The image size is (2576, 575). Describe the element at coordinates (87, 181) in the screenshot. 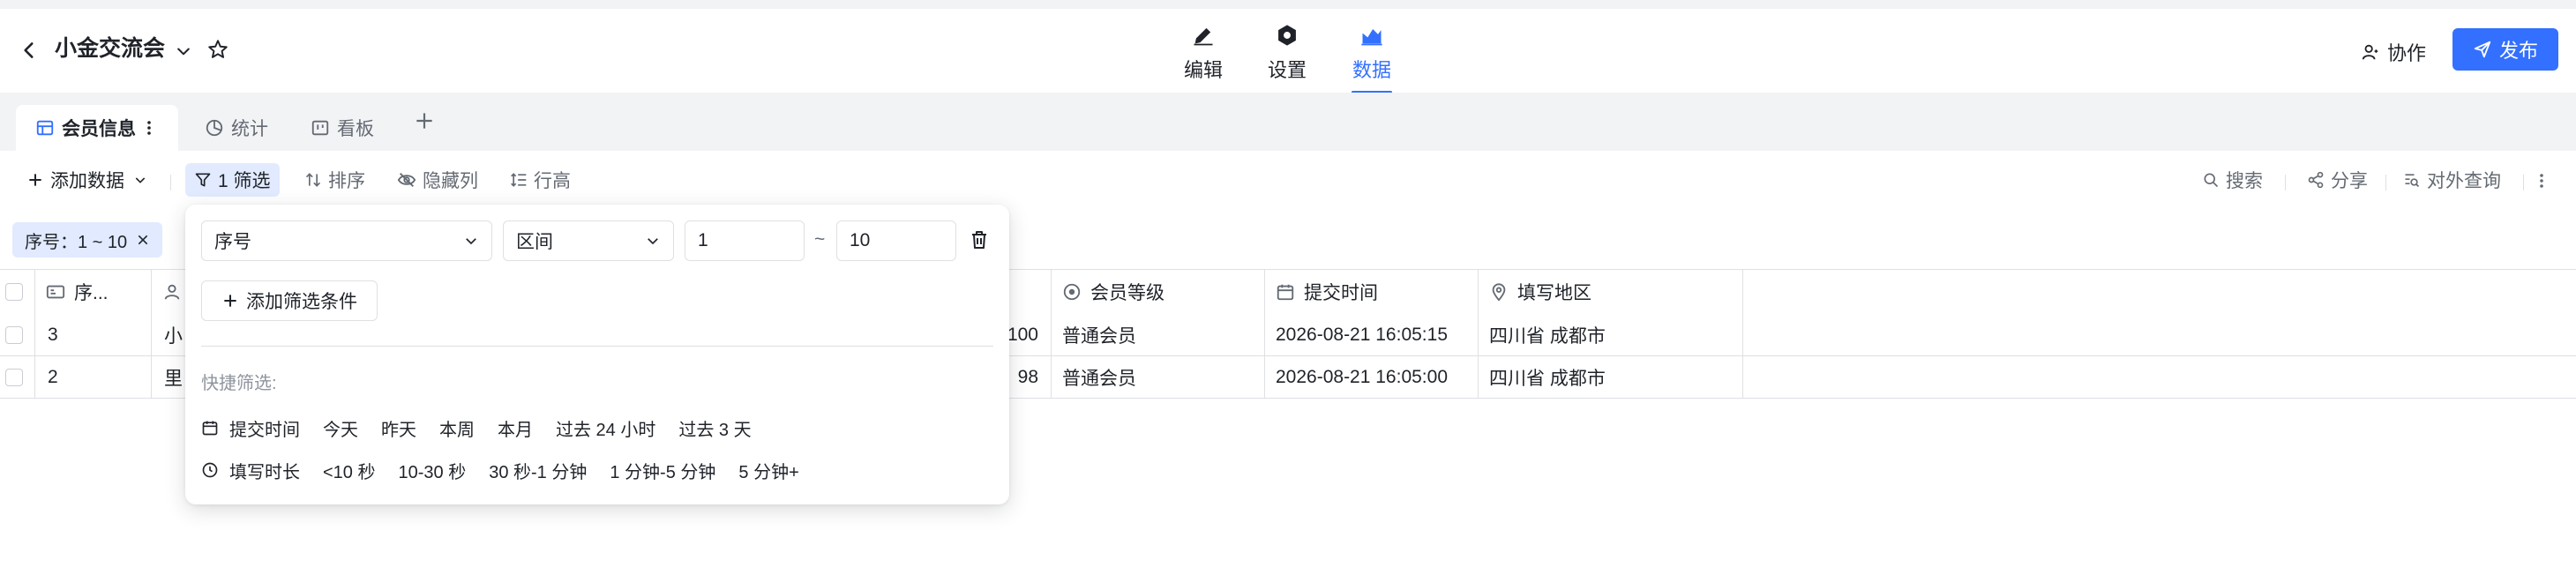

I see `add-data-label: 添加数据` at that location.